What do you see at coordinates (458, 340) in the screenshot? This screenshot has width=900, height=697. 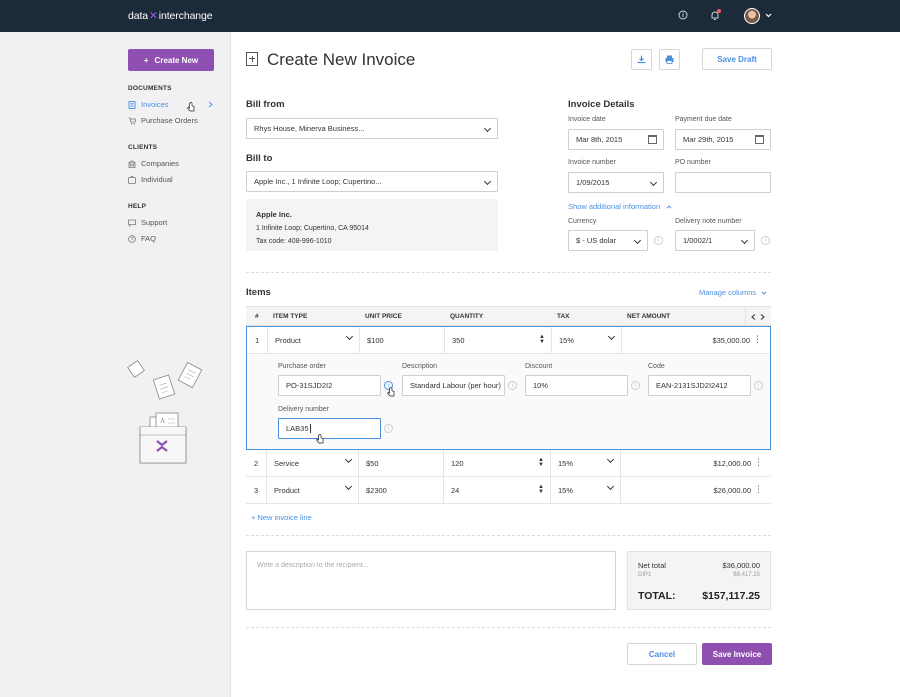 I see `quantity-value: 350` at bounding box center [458, 340].